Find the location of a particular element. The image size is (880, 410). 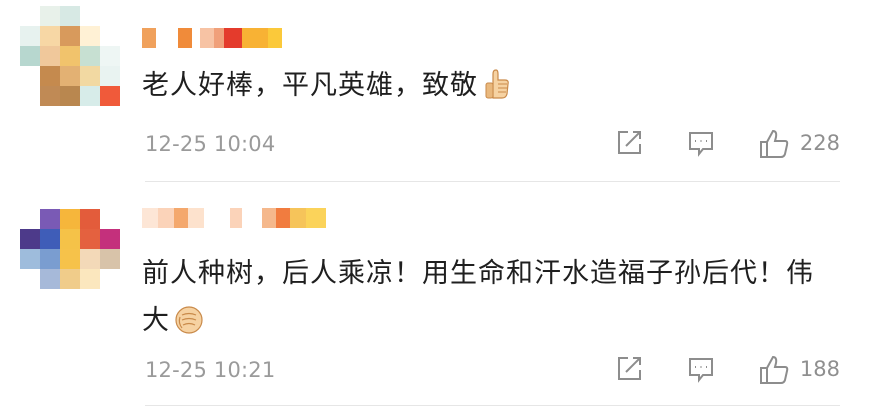

like-count: 188 is located at coordinates (819, 369).